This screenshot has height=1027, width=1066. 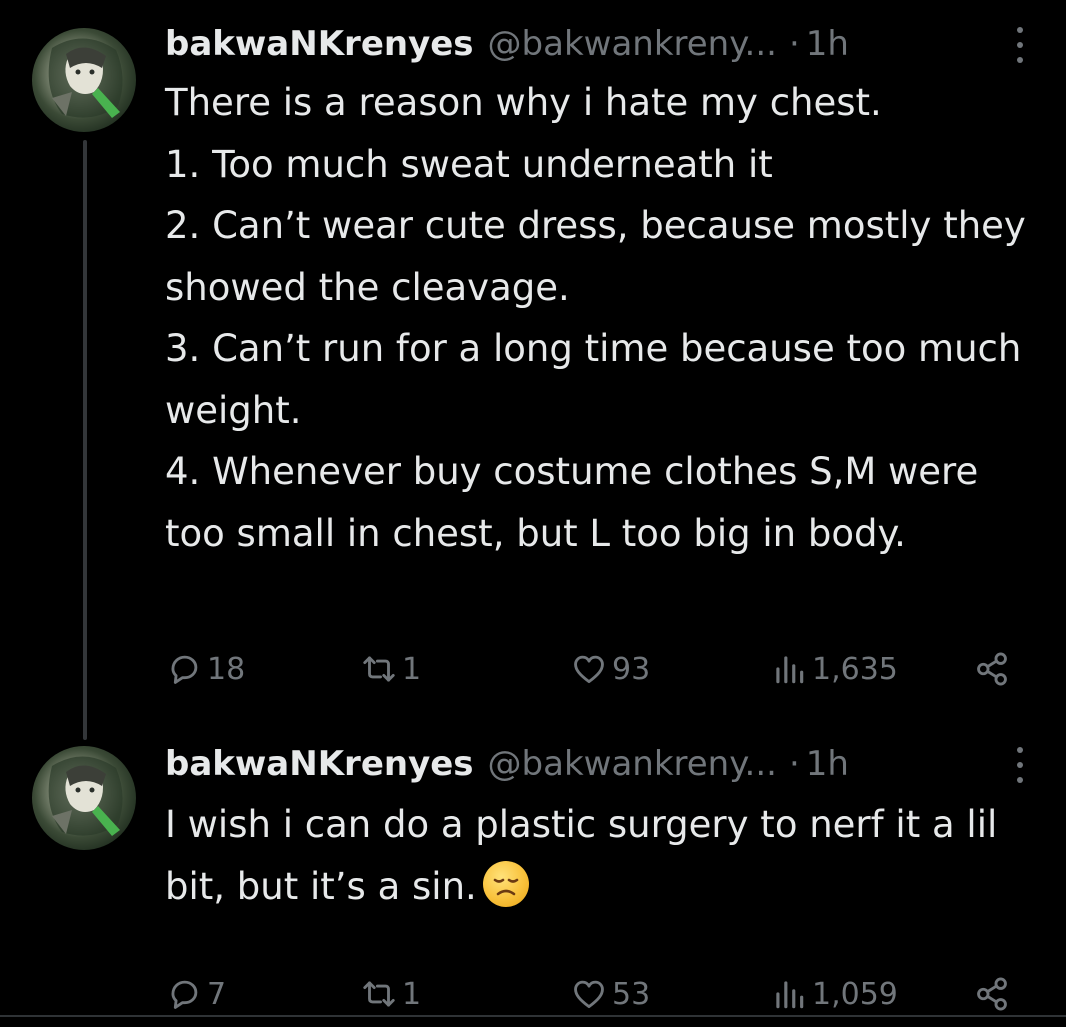 What do you see at coordinates (631, 994) in the screenshot?
I see `like-count: 53` at bounding box center [631, 994].